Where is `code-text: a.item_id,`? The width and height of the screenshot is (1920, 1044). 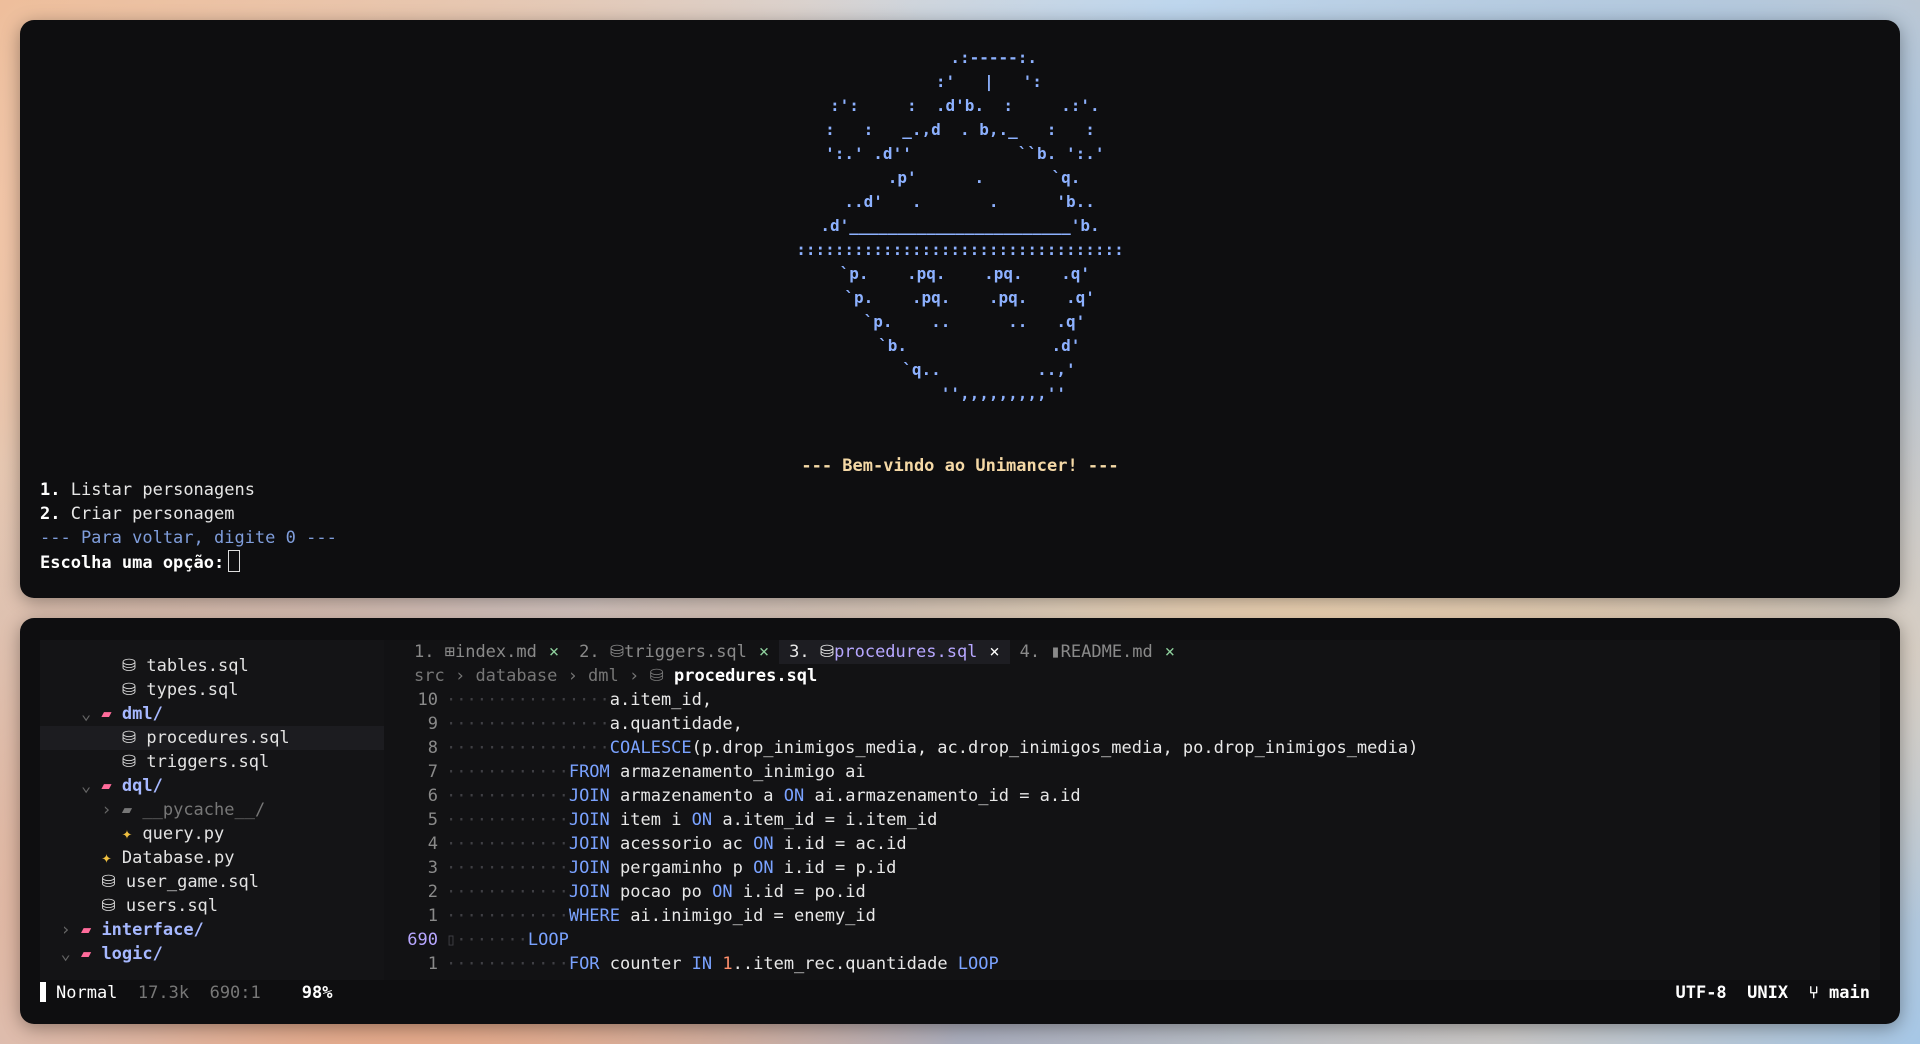 code-text: a.item_id, is located at coordinates (661, 700).